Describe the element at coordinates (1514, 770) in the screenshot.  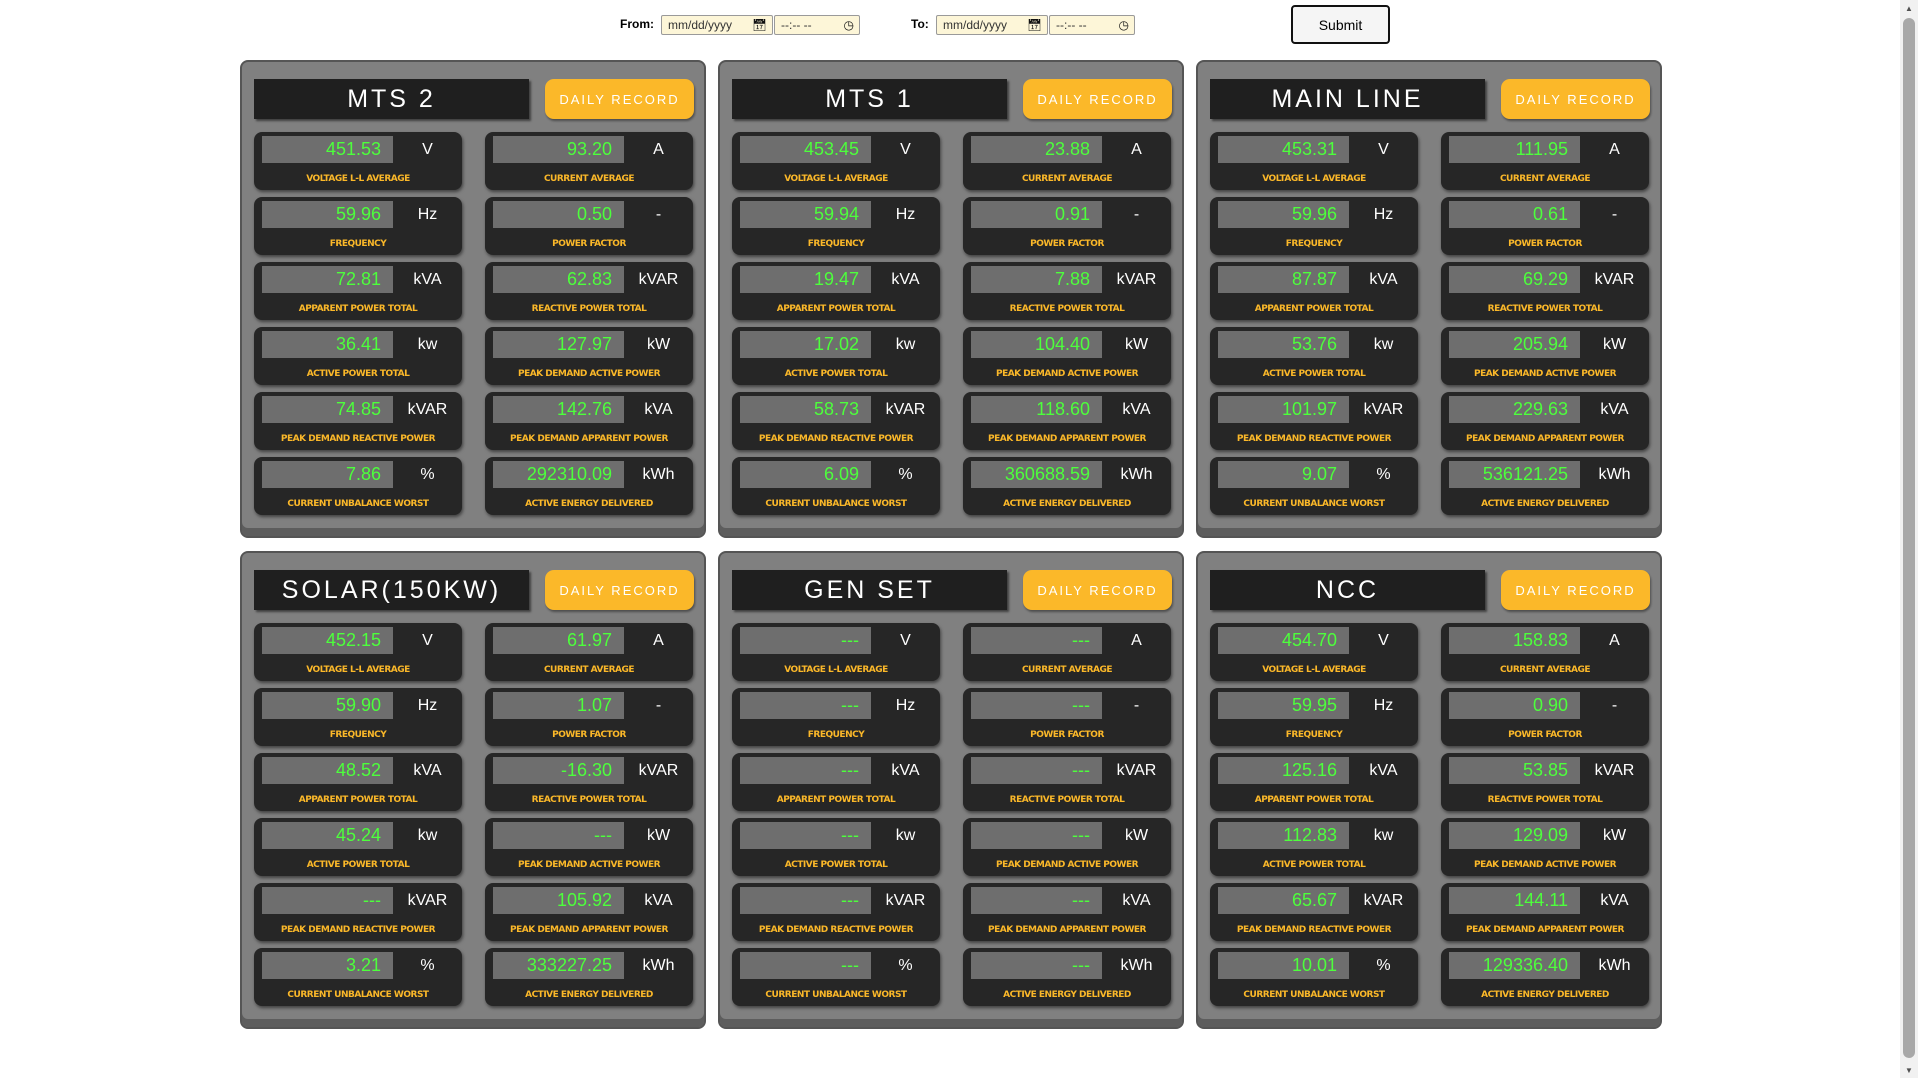
I see `metric-value: 53.85` at that location.